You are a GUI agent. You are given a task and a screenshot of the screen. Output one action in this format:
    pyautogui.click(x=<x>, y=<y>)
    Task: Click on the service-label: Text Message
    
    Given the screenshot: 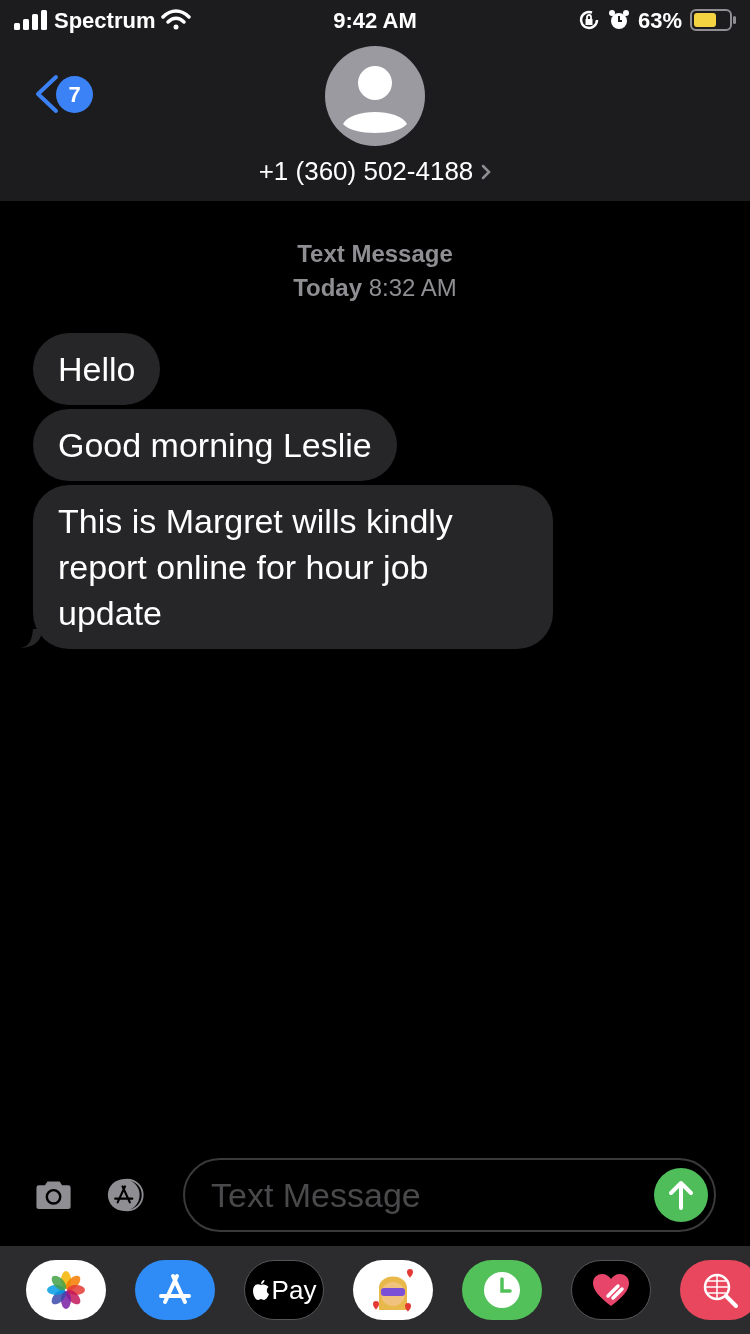 What is the action you would take?
    pyautogui.click(x=375, y=254)
    